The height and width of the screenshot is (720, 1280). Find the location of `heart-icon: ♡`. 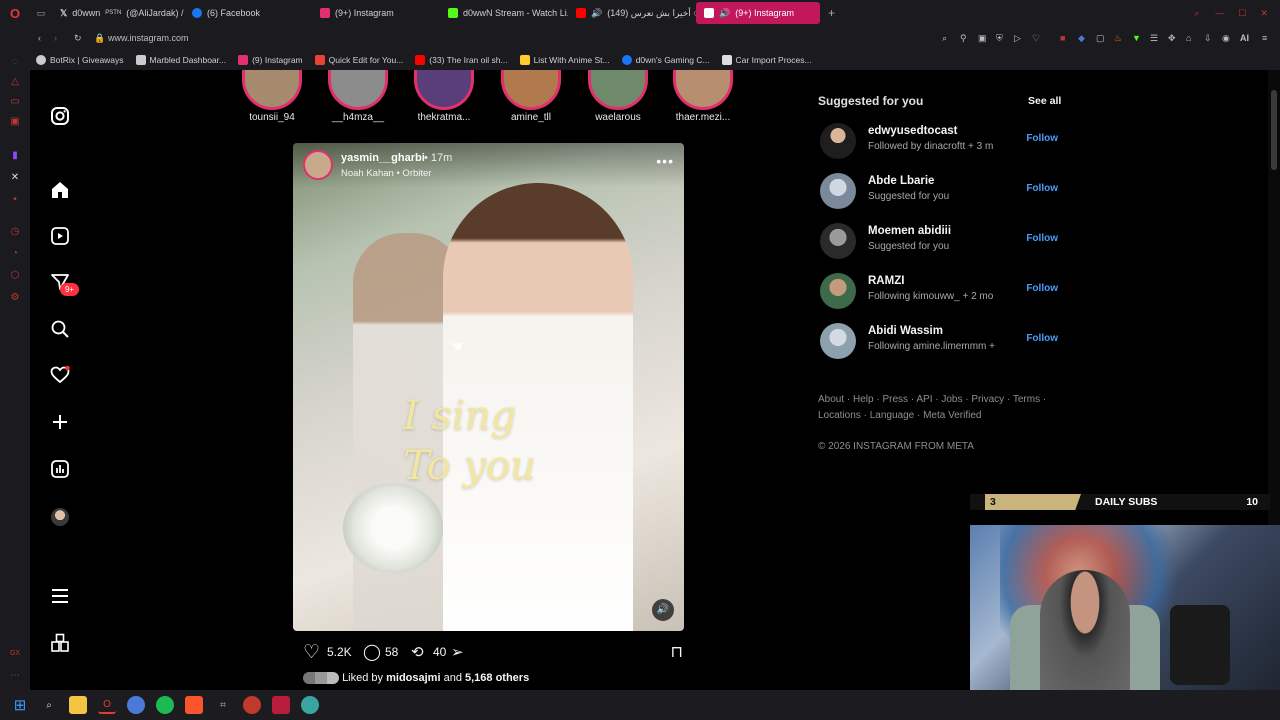

heart-icon: ♡ is located at coordinates (1046, 38).